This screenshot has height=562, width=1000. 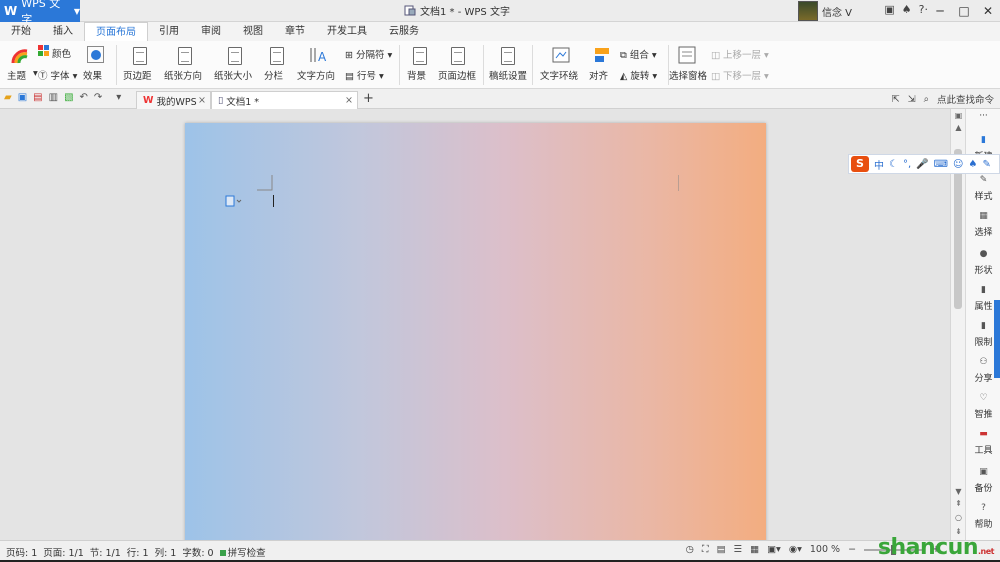 What do you see at coordinates (754, 549) in the screenshot?
I see `web-view-icon: ▦` at bounding box center [754, 549].